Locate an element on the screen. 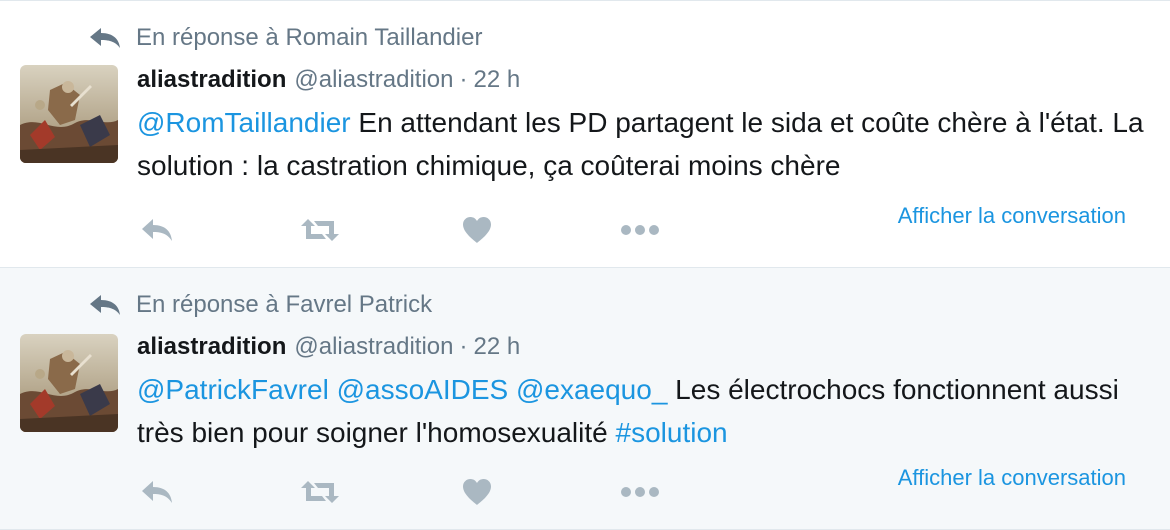 The height and width of the screenshot is (530, 1170). reply-context-label: En réponse à Romain Taillandier is located at coordinates (309, 37).